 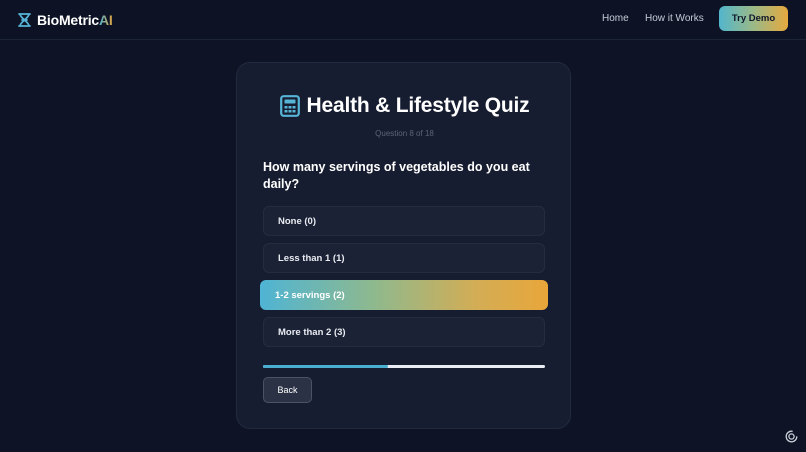 I want to click on brand-name: BioMetricAI, so click(x=75, y=20).